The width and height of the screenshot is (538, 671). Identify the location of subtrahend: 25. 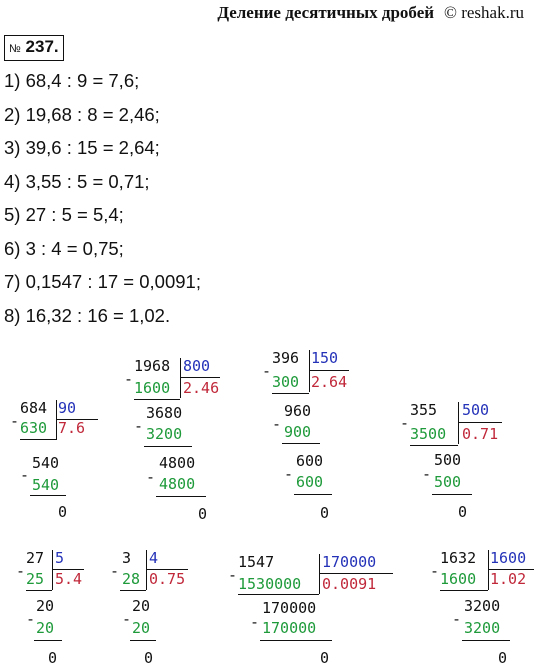
(35, 579).